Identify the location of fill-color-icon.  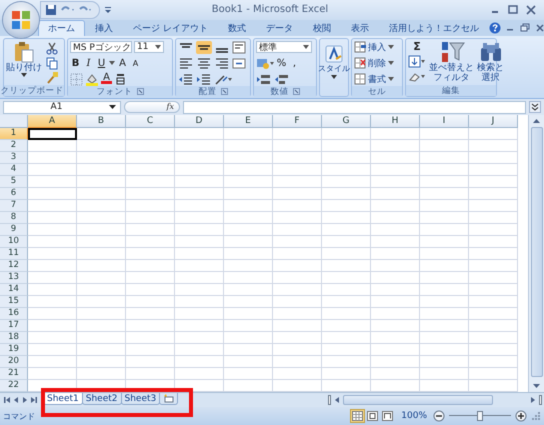
(92, 79).